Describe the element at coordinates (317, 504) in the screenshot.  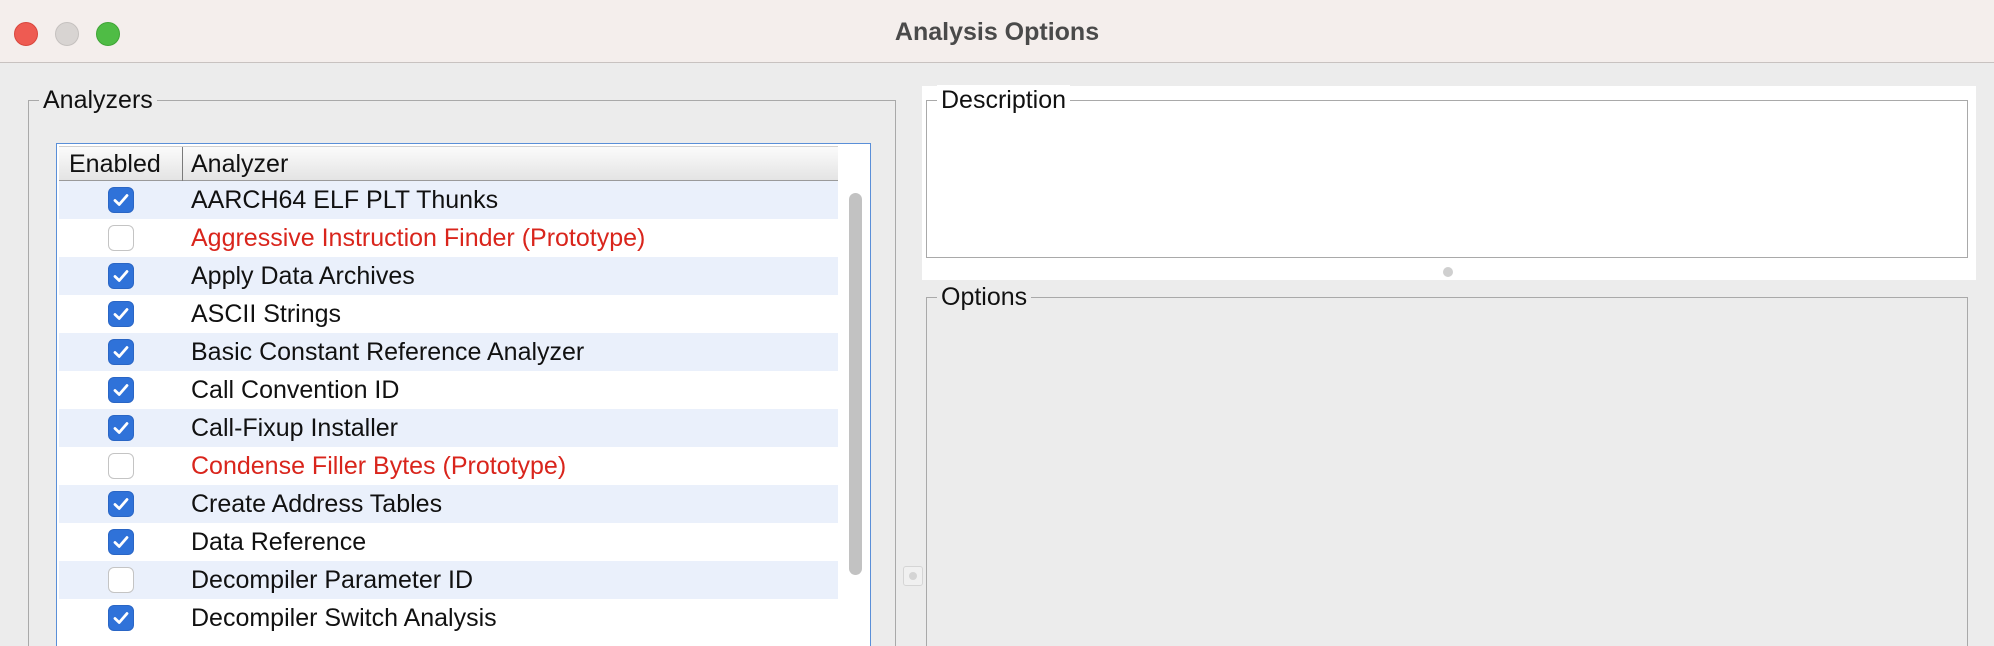
I see `analyzer-name: Create Address Tables` at that location.